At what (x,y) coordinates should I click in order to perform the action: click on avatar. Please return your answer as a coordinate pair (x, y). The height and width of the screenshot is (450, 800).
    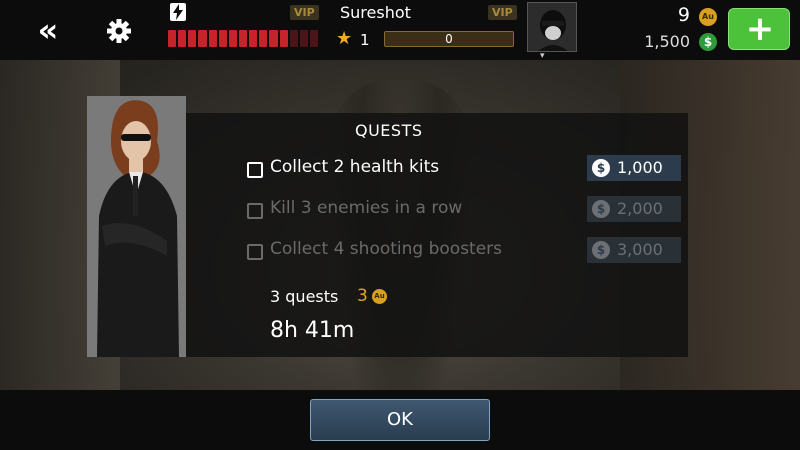
    Looking at the image, I should click on (552, 27).